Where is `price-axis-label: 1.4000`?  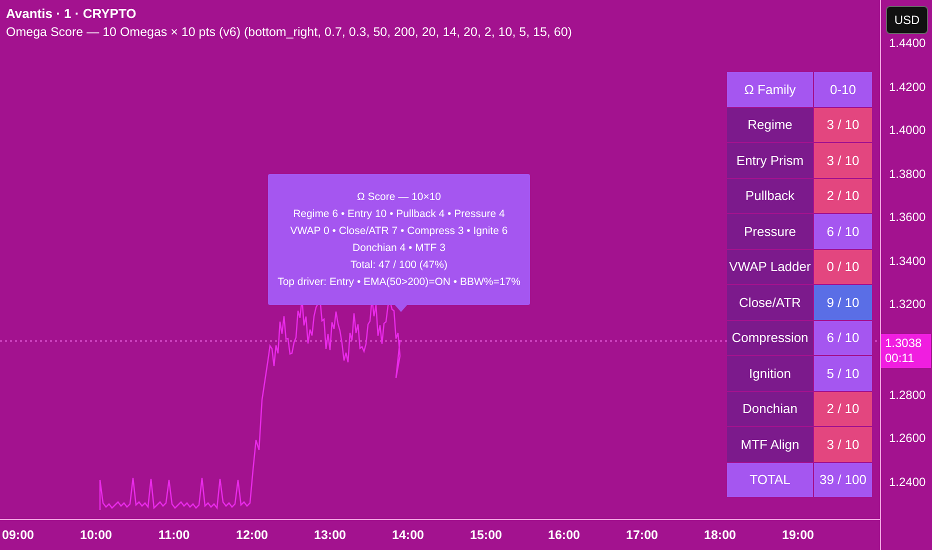
price-axis-label: 1.4000 is located at coordinates (907, 130).